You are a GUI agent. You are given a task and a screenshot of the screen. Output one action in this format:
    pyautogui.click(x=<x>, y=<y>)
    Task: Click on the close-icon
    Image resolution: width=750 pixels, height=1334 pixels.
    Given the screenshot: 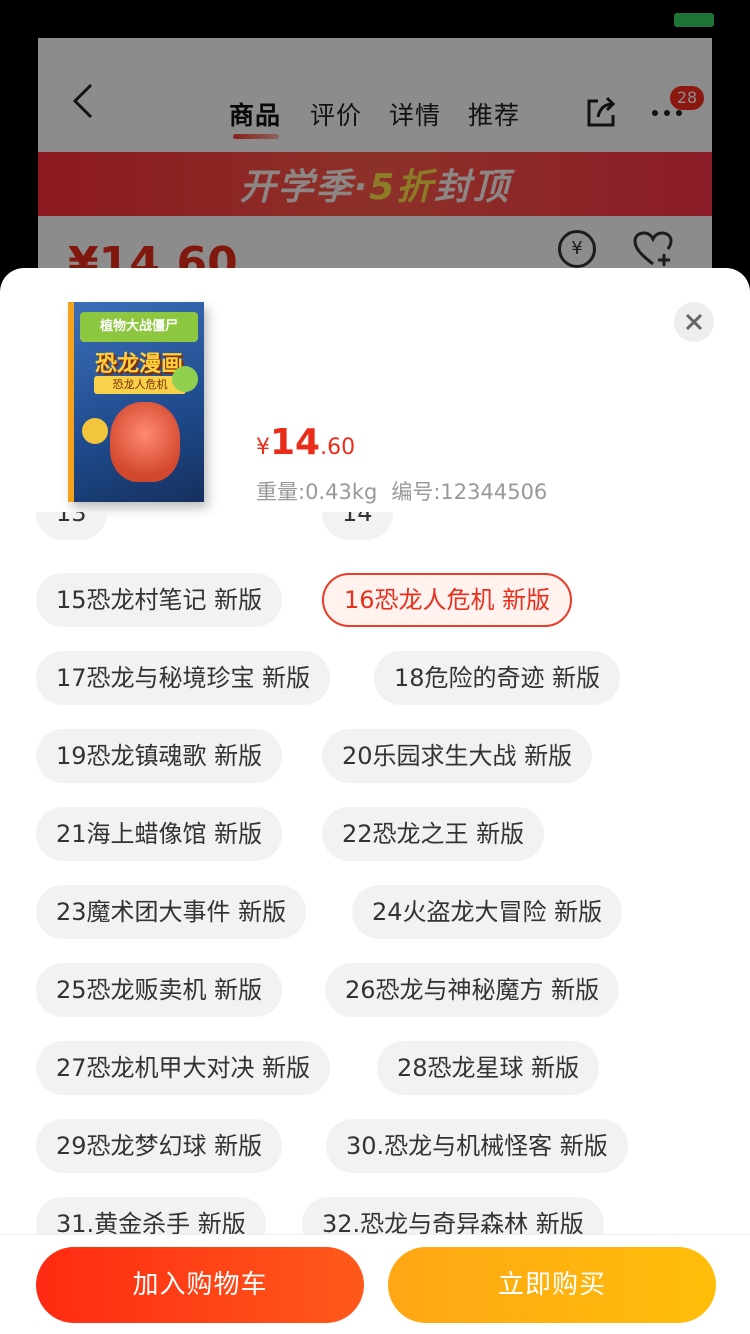 What is the action you would take?
    pyautogui.click(x=694, y=322)
    